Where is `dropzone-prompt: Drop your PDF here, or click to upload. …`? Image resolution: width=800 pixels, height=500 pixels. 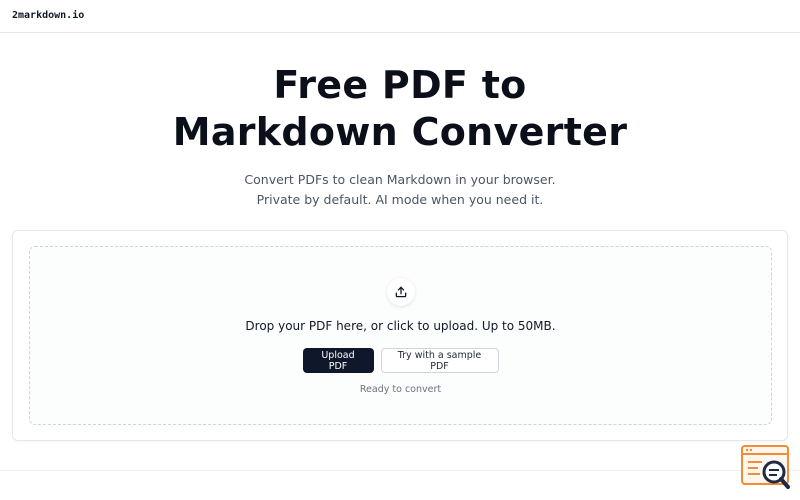
dropzone-prompt: Drop your PDF here, or click to upload. … is located at coordinates (400, 326).